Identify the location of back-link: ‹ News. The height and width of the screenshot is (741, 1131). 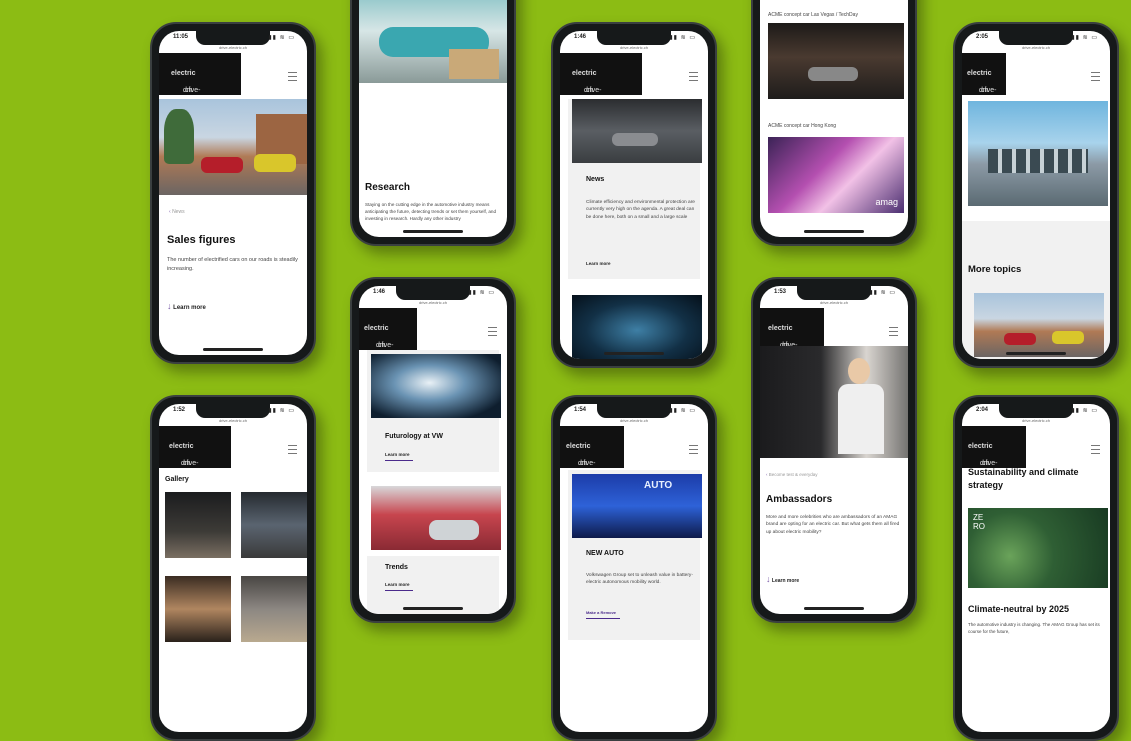
(177, 213).